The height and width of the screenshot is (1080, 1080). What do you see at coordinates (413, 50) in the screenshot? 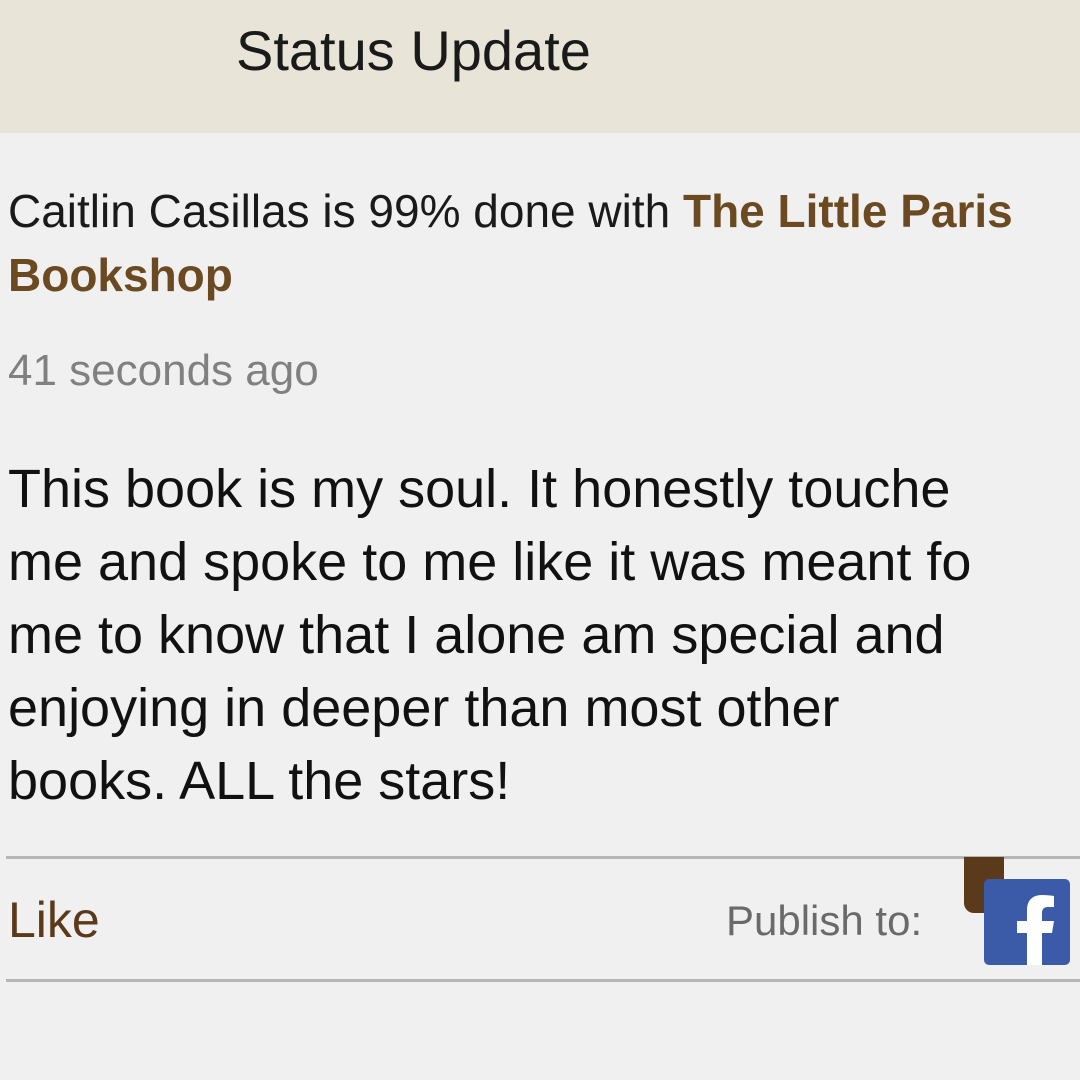
I see `page-title: Status Update` at bounding box center [413, 50].